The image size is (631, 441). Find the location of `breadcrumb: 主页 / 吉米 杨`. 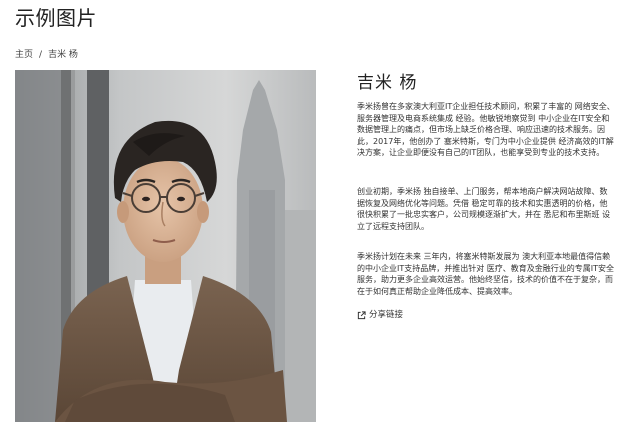

breadcrumb: 主页 / 吉米 杨 is located at coordinates (46, 55).